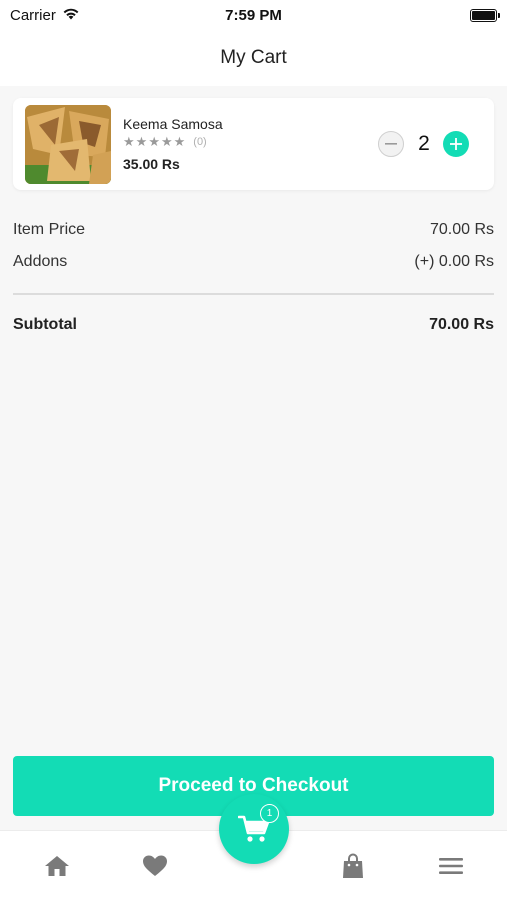 This screenshot has height=900, width=507. What do you see at coordinates (461, 229) in the screenshot?
I see `item-price-value: 70.00 Rs` at bounding box center [461, 229].